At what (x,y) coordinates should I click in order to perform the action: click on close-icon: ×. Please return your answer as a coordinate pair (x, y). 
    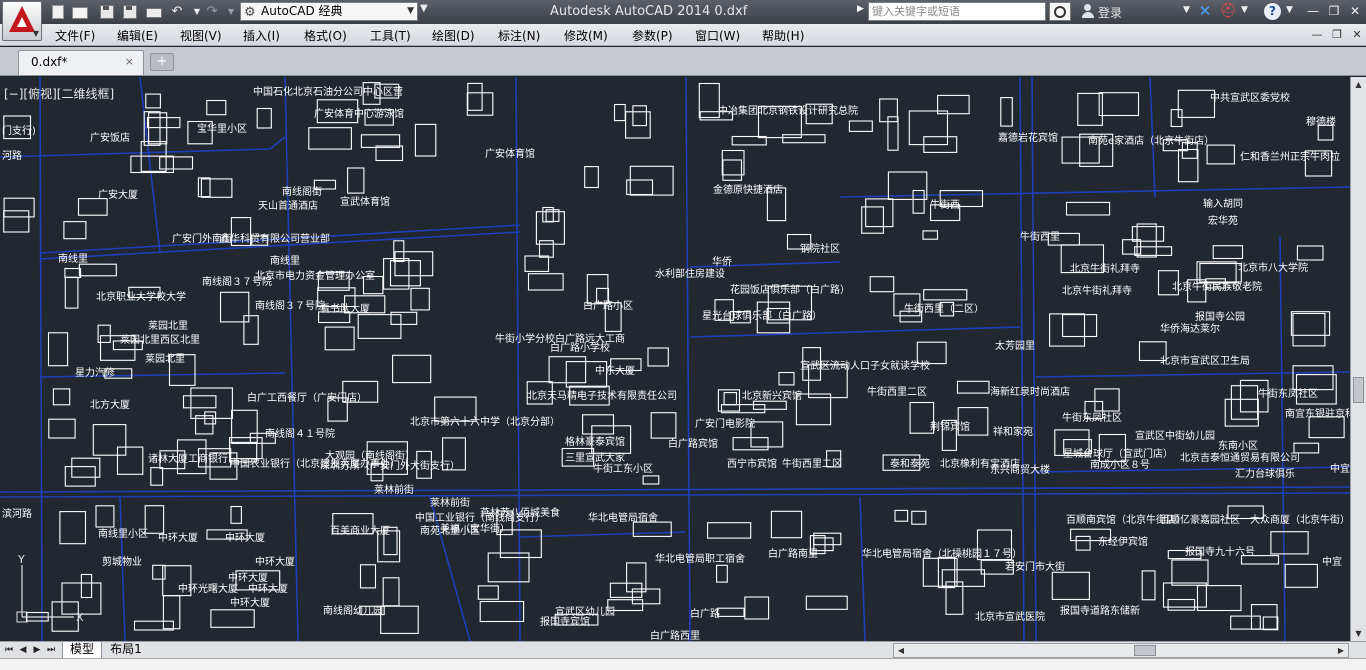
    Looking at the image, I should click on (129, 61).